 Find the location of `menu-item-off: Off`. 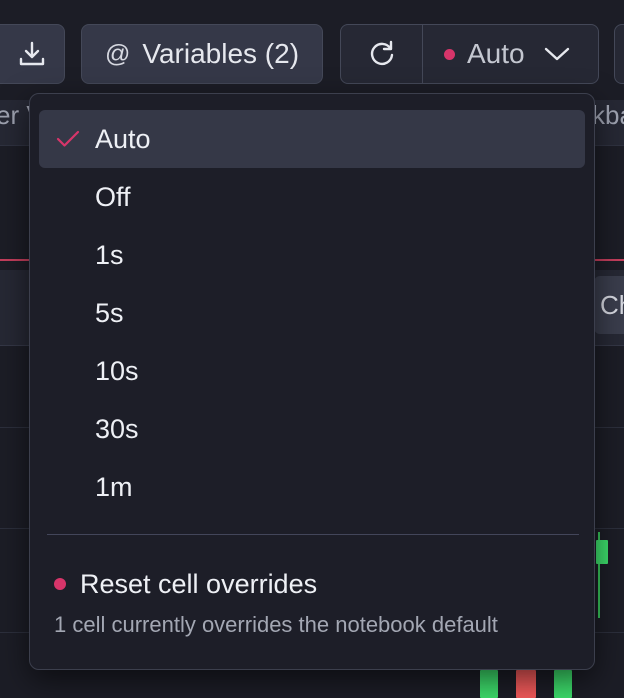

menu-item-off: Off is located at coordinates (312, 197).